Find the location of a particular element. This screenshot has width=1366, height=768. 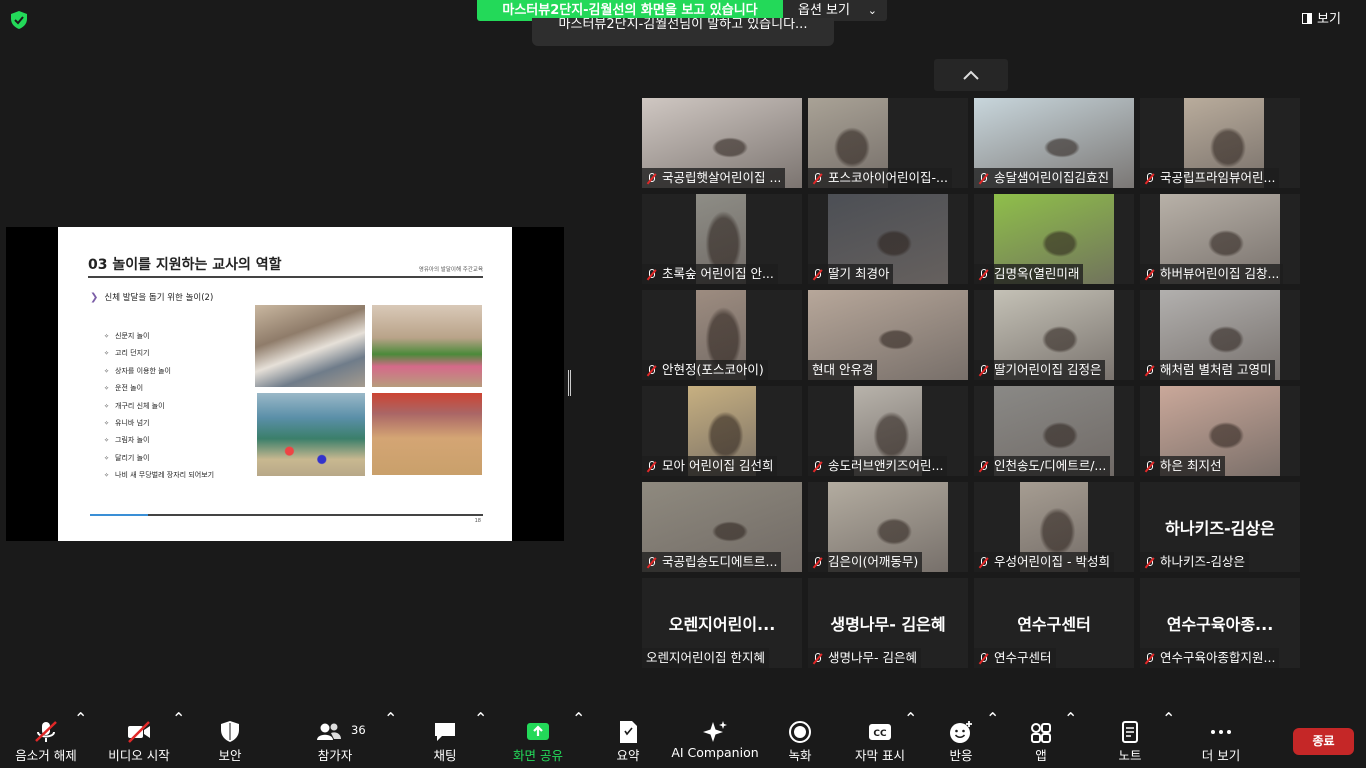

participant-display-name: 연수구센터 is located at coordinates (1054, 624).